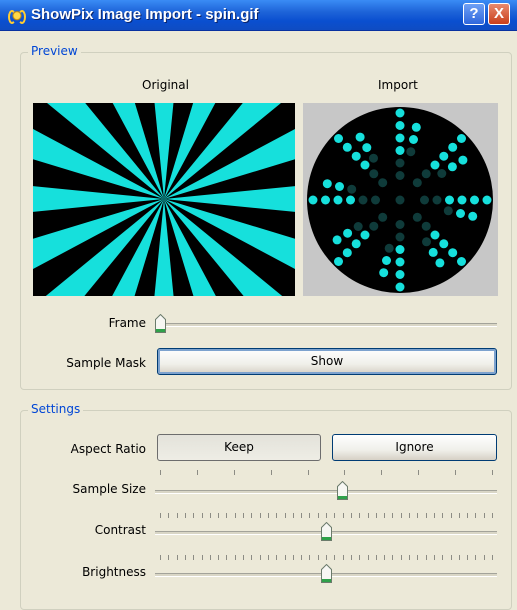 The image size is (517, 610). I want to click on sample-size-slider, so click(326, 490).